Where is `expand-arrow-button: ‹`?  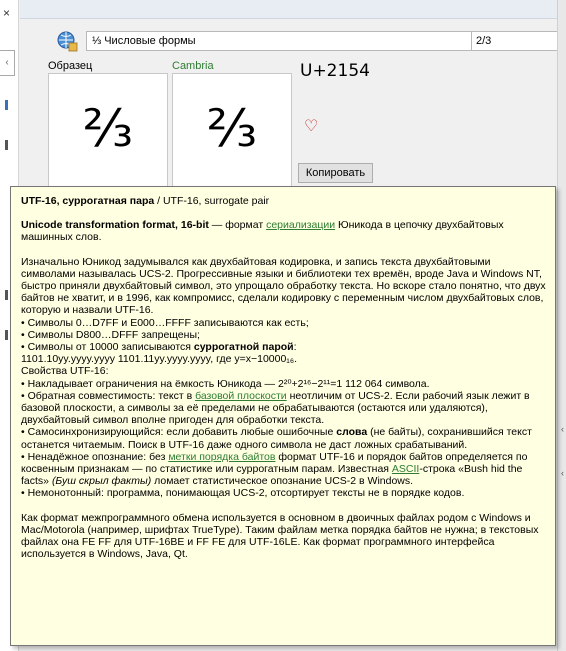 expand-arrow-button: ‹ is located at coordinates (7, 63).